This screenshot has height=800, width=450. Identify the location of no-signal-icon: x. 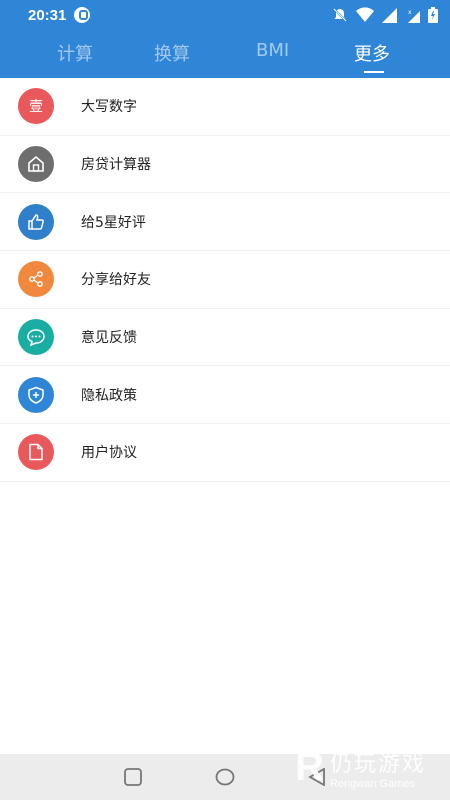
(412, 15).